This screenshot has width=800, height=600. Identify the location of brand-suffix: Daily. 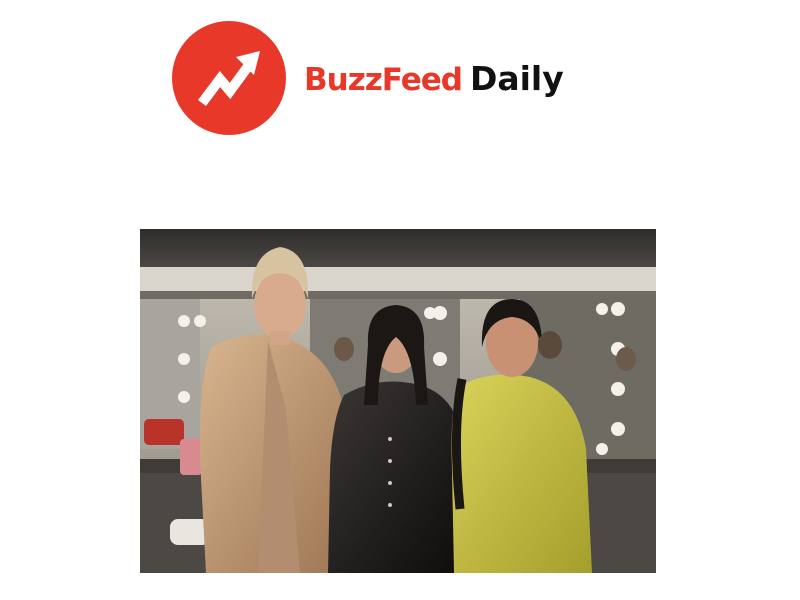
(516, 78).